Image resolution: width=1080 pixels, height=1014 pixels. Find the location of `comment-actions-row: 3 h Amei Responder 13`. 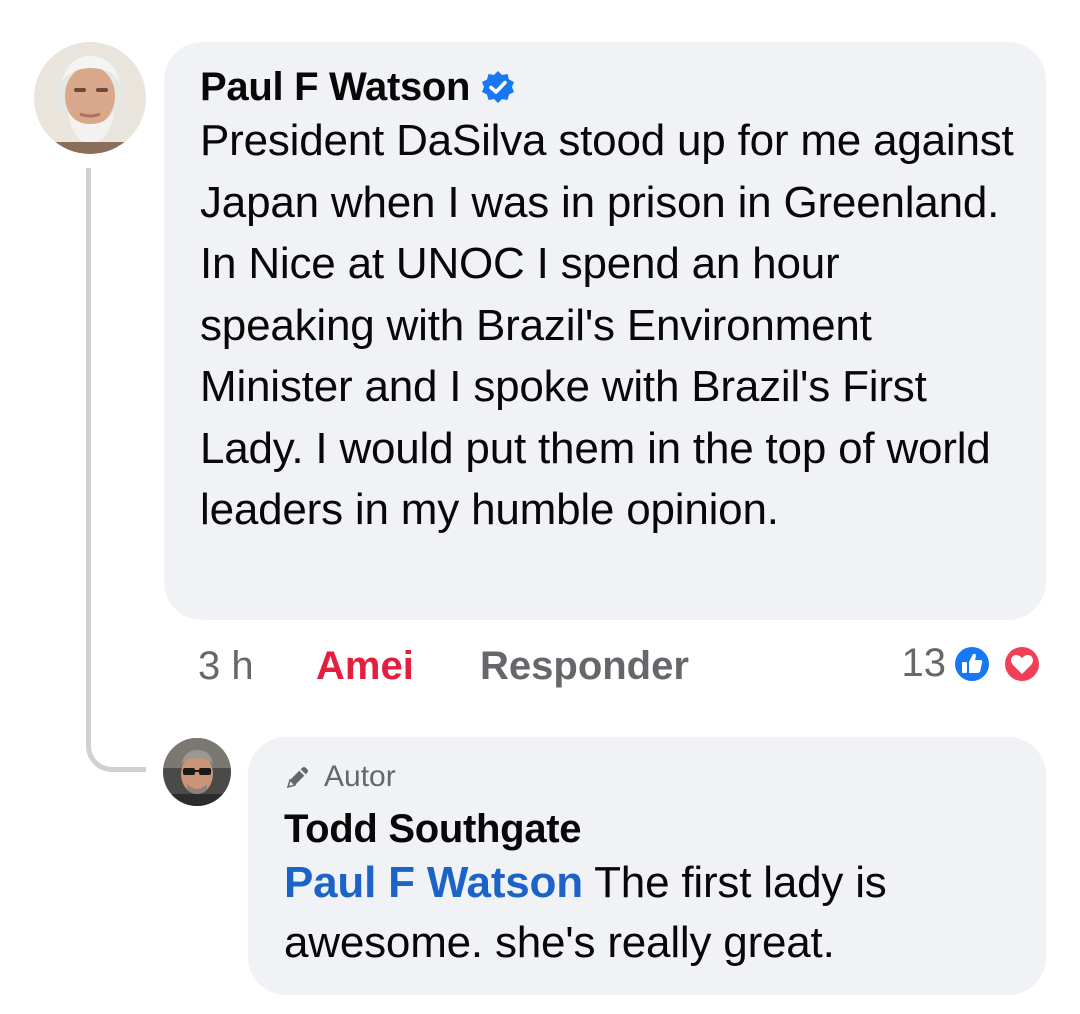

comment-actions-row: 3 h Amei Responder 13 is located at coordinates (622, 666).